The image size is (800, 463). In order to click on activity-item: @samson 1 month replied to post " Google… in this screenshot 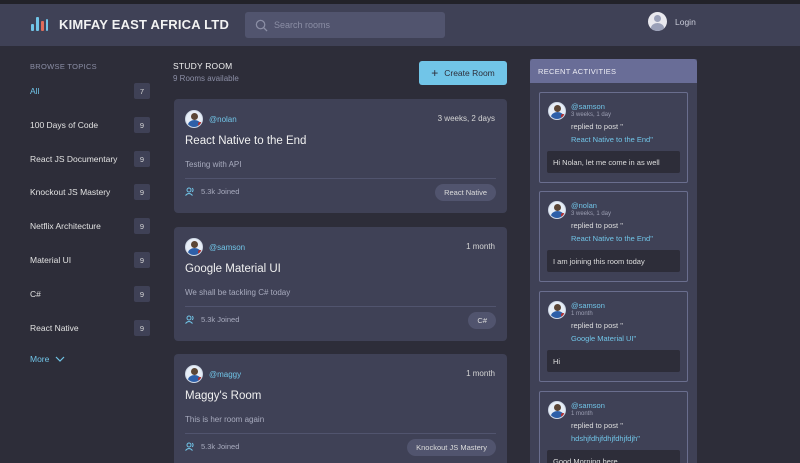, I will do `click(613, 336)`.